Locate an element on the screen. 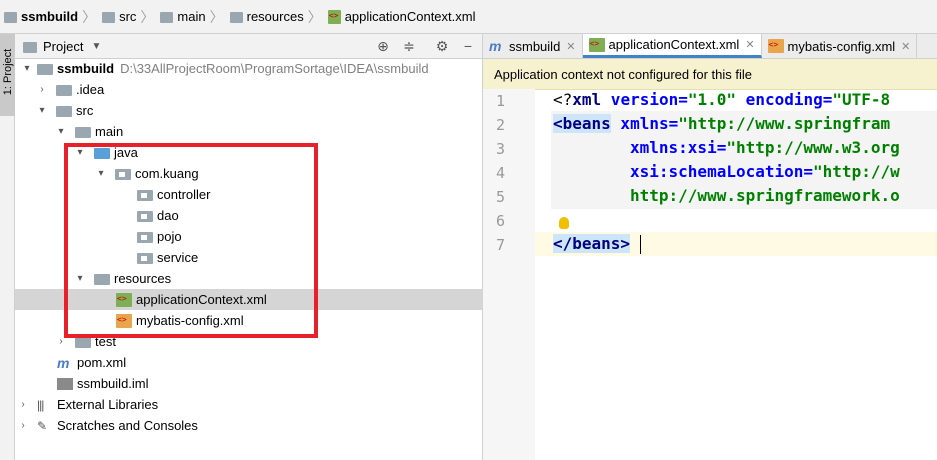  code-line-2: <beans xmlns="http://www.springfram is located at coordinates (721, 123).